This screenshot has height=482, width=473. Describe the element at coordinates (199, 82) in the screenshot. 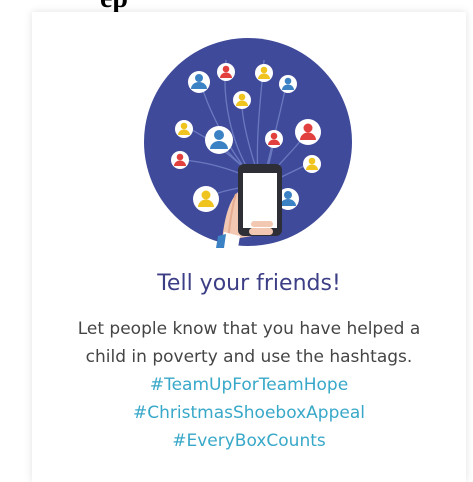

I see `person-icon` at that location.